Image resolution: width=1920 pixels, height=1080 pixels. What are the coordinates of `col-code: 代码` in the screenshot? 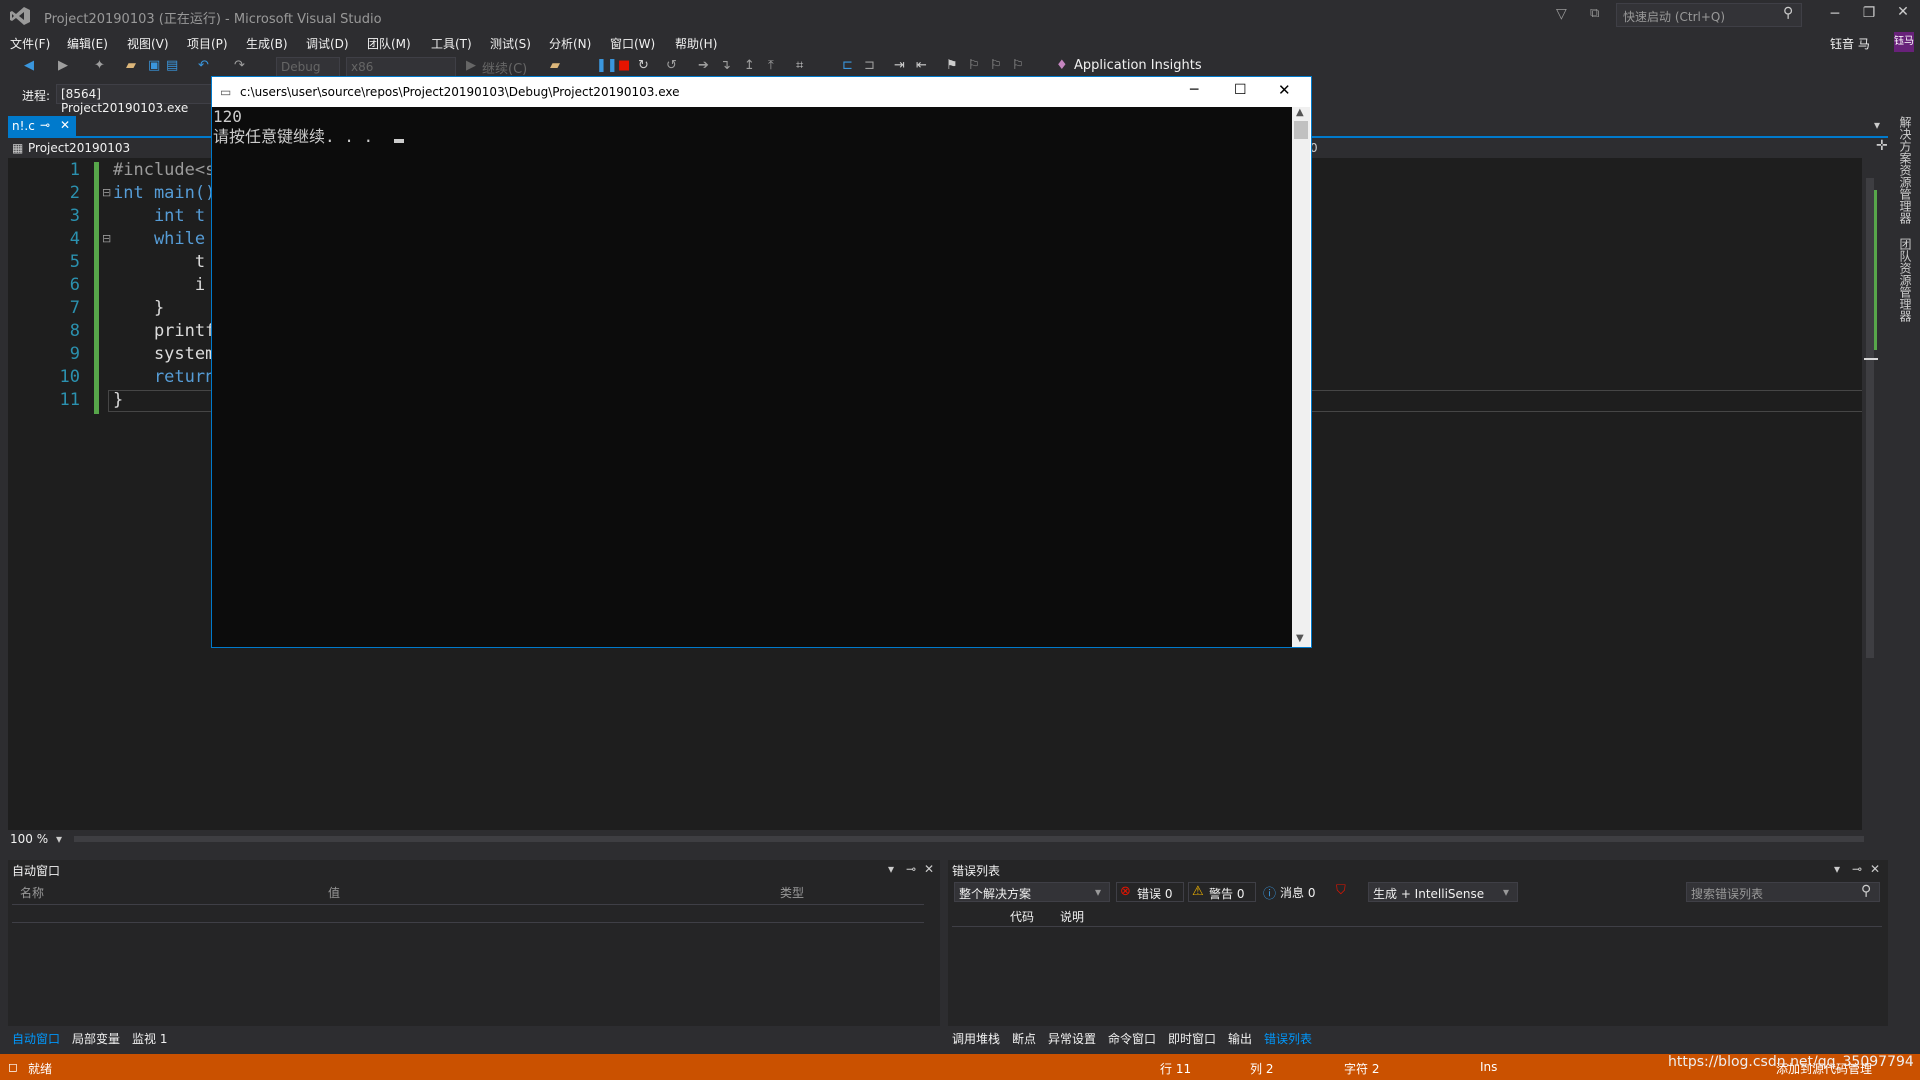 It's located at (1022, 916).